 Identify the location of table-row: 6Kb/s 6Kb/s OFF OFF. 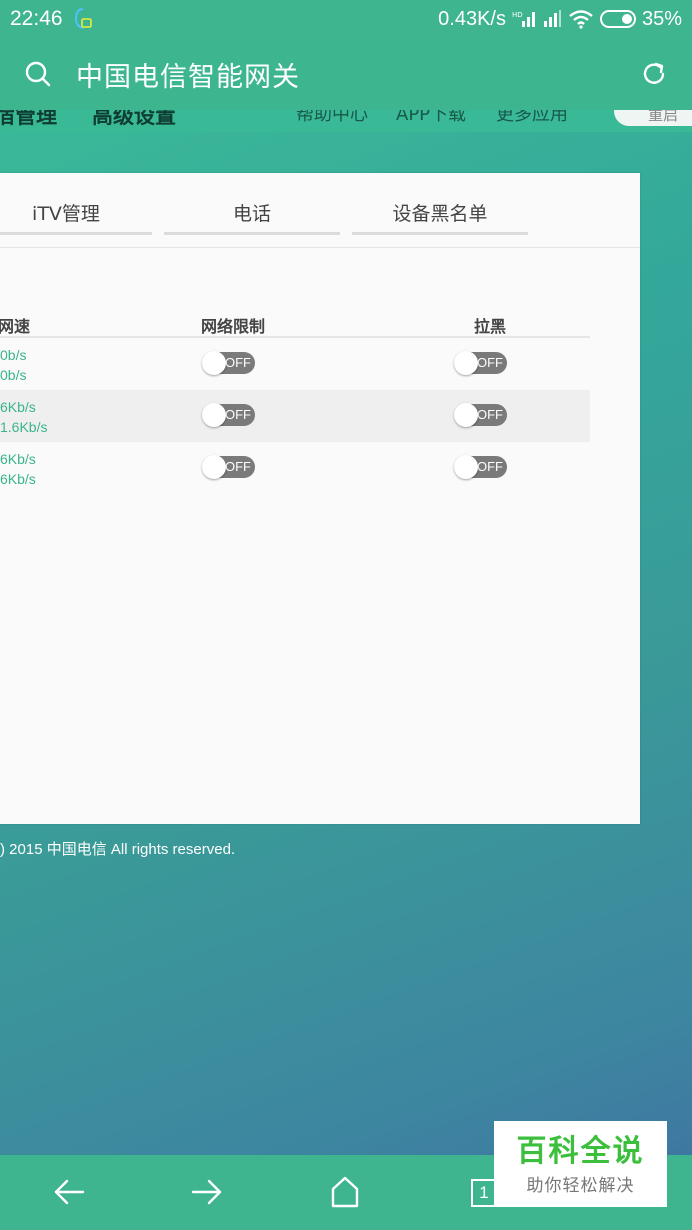
(295, 468).